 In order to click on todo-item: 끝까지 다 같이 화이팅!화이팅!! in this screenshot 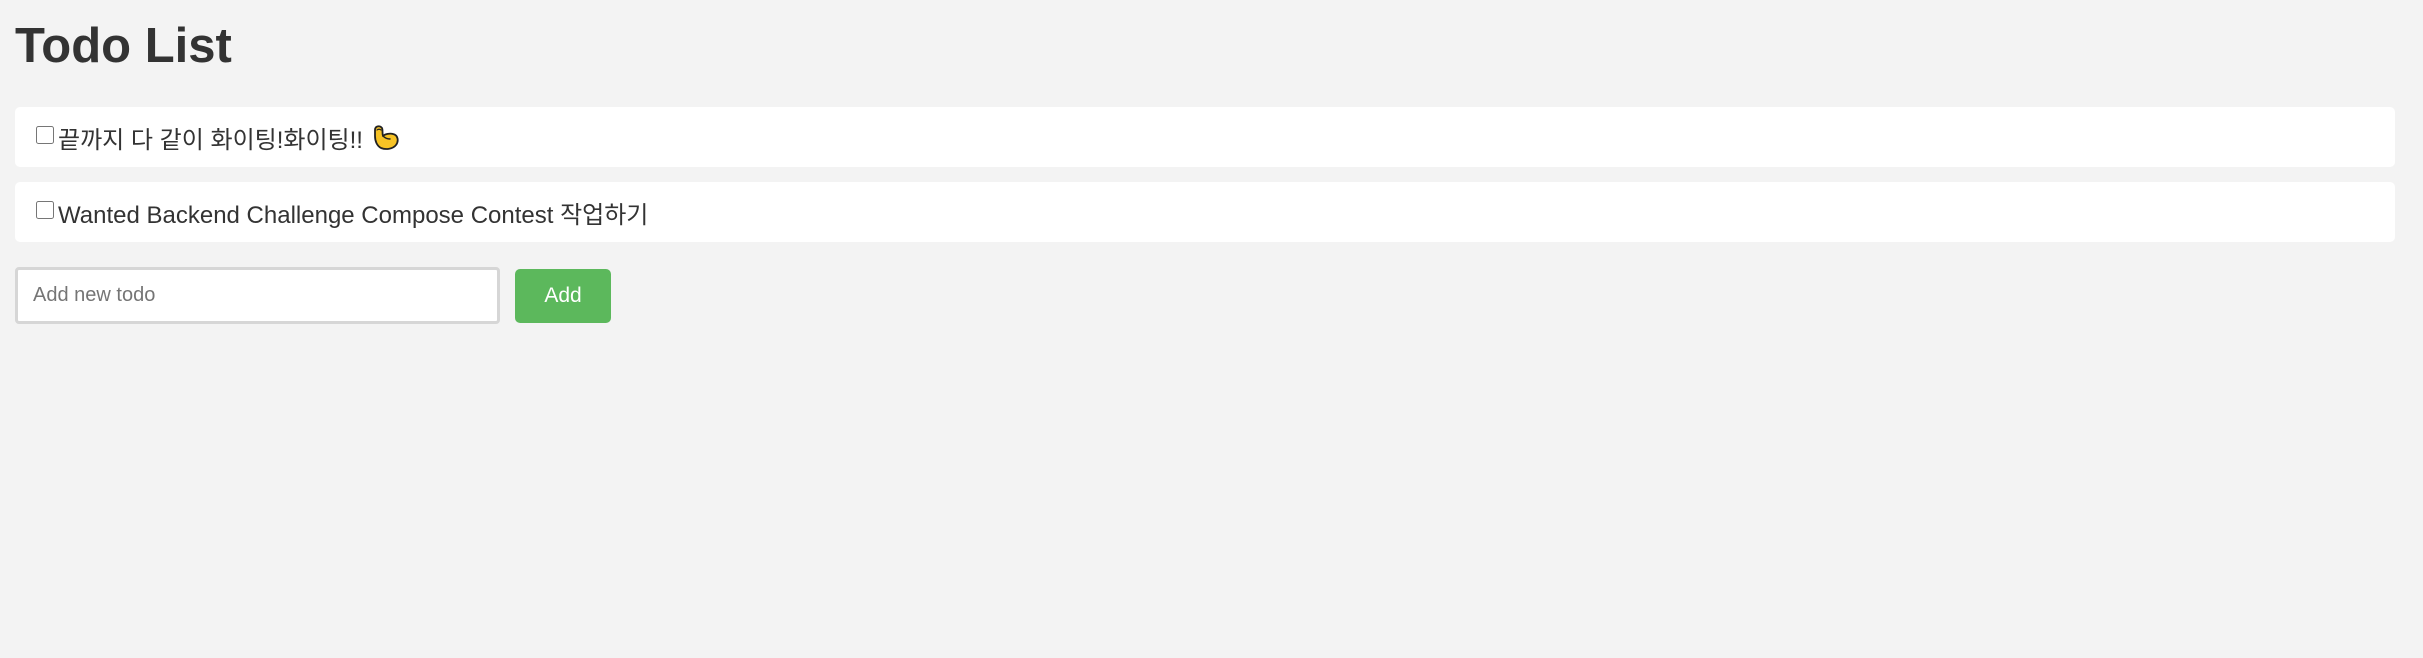, I will do `click(1205, 137)`.